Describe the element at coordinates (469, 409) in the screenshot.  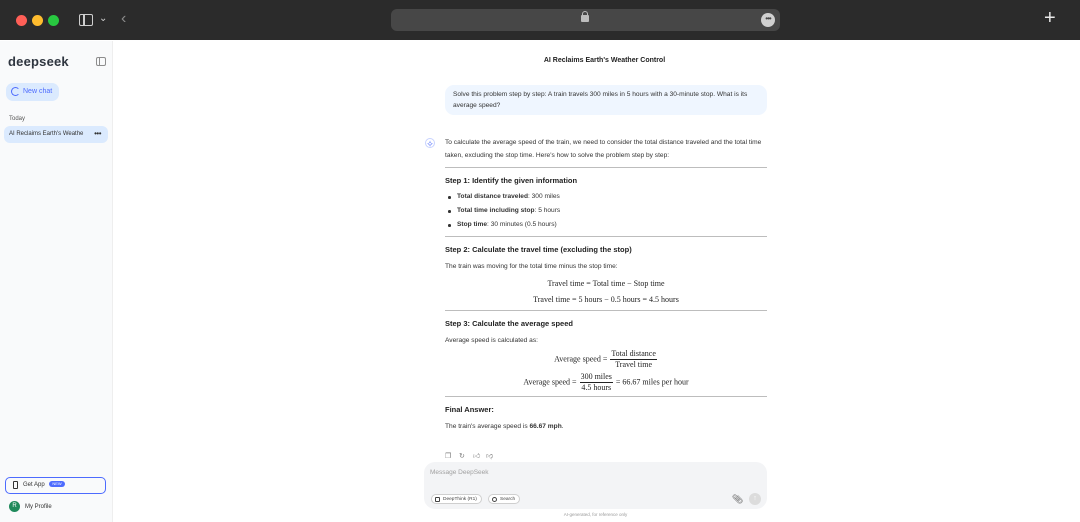
I see `final-answer-heading: Final Answer:` at that location.